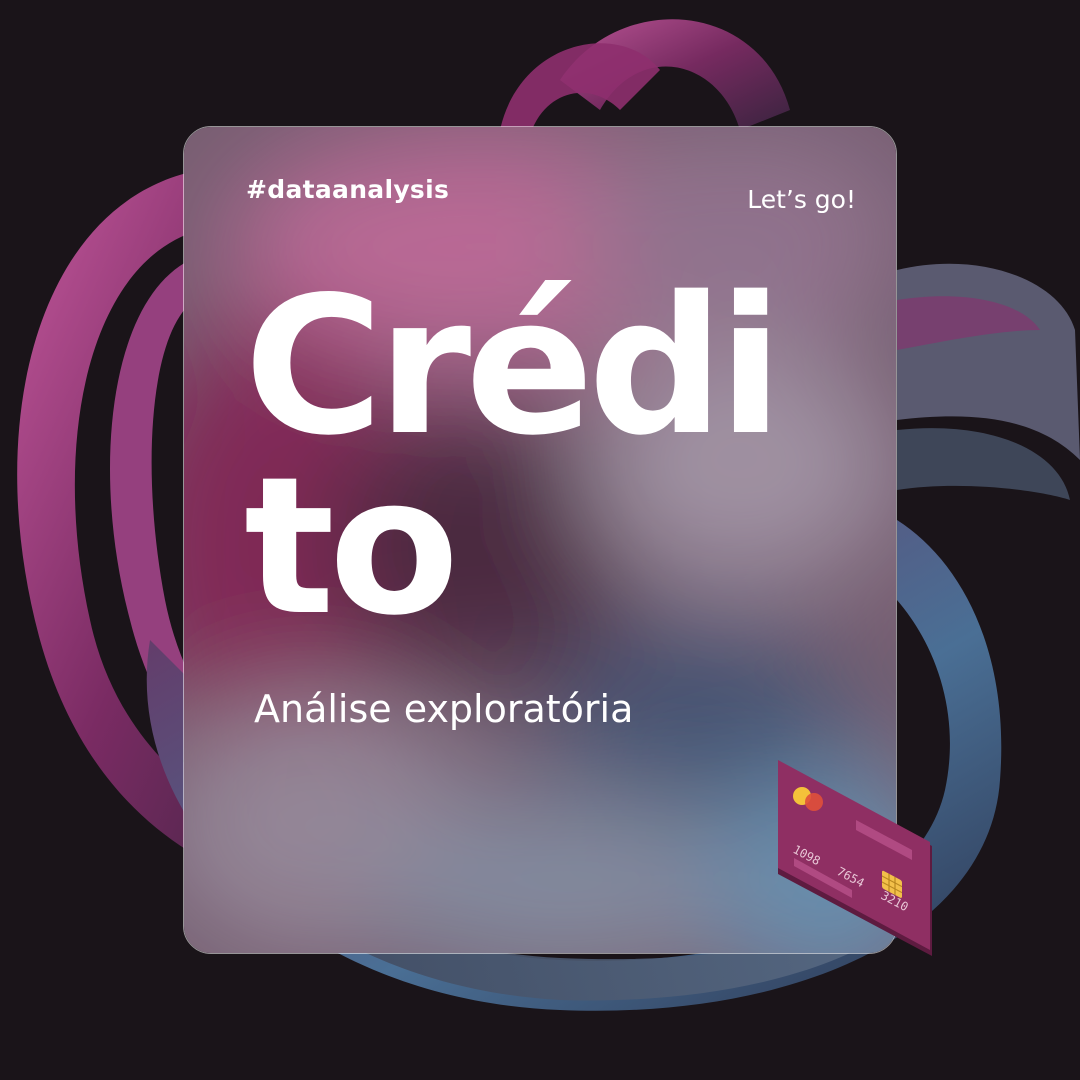 This screenshot has width=1080, height=1080. What do you see at coordinates (513, 366) in the screenshot?
I see `title-line-1: Crédi` at bounding box center [513, 366].